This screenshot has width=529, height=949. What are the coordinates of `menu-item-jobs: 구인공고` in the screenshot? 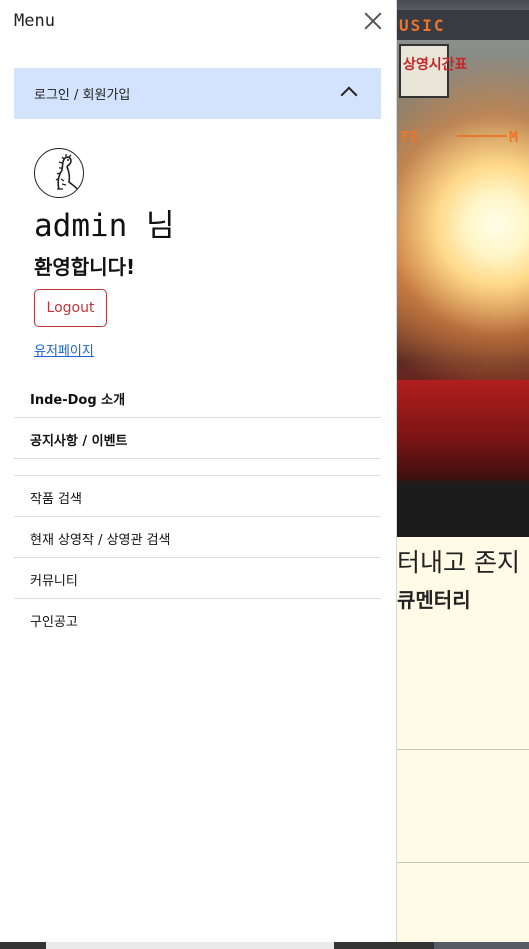 It's located at (197, 619).